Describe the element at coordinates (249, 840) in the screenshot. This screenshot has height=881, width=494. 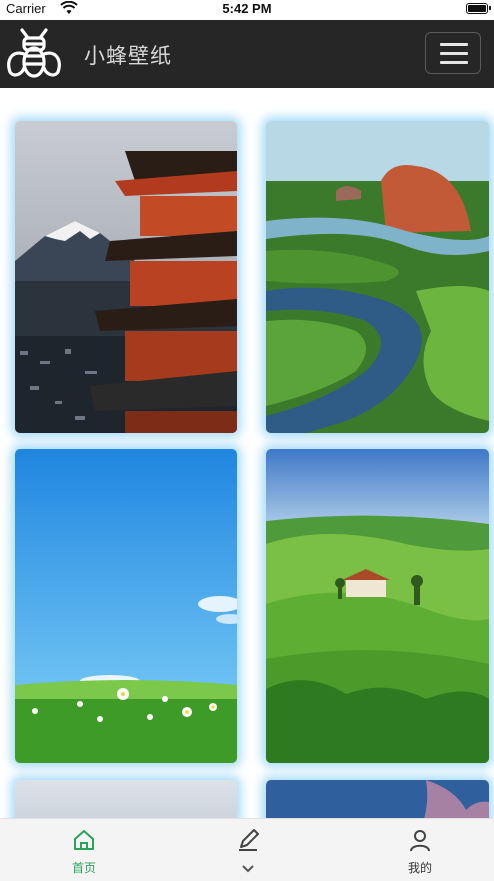
I see `pen-icon` at that location.